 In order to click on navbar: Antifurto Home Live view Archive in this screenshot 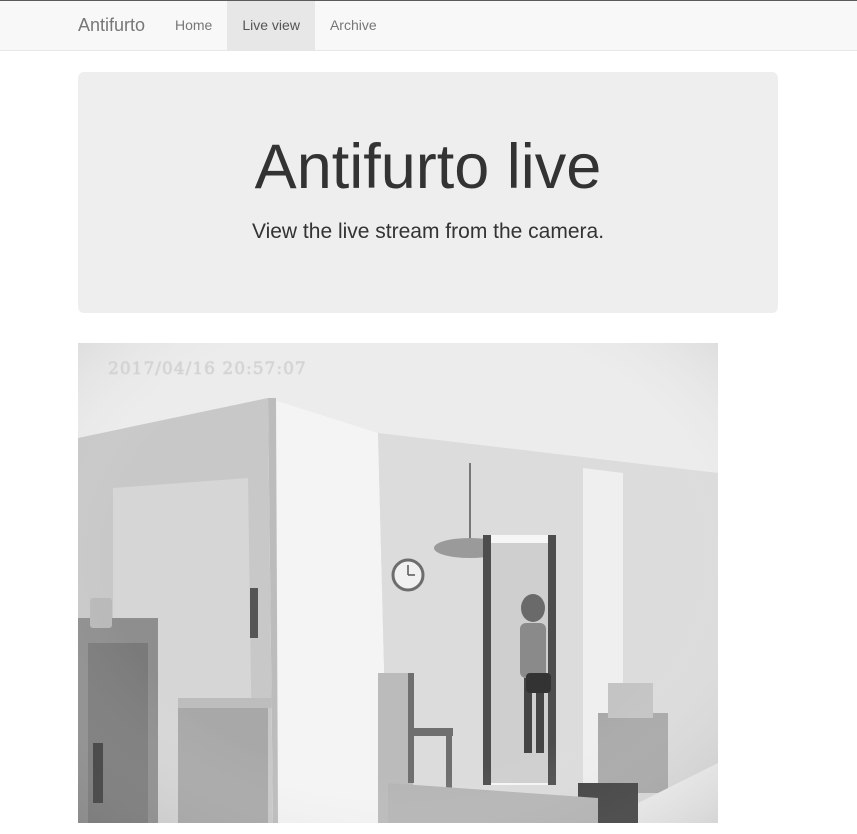, I will do `click(428, 26)`.